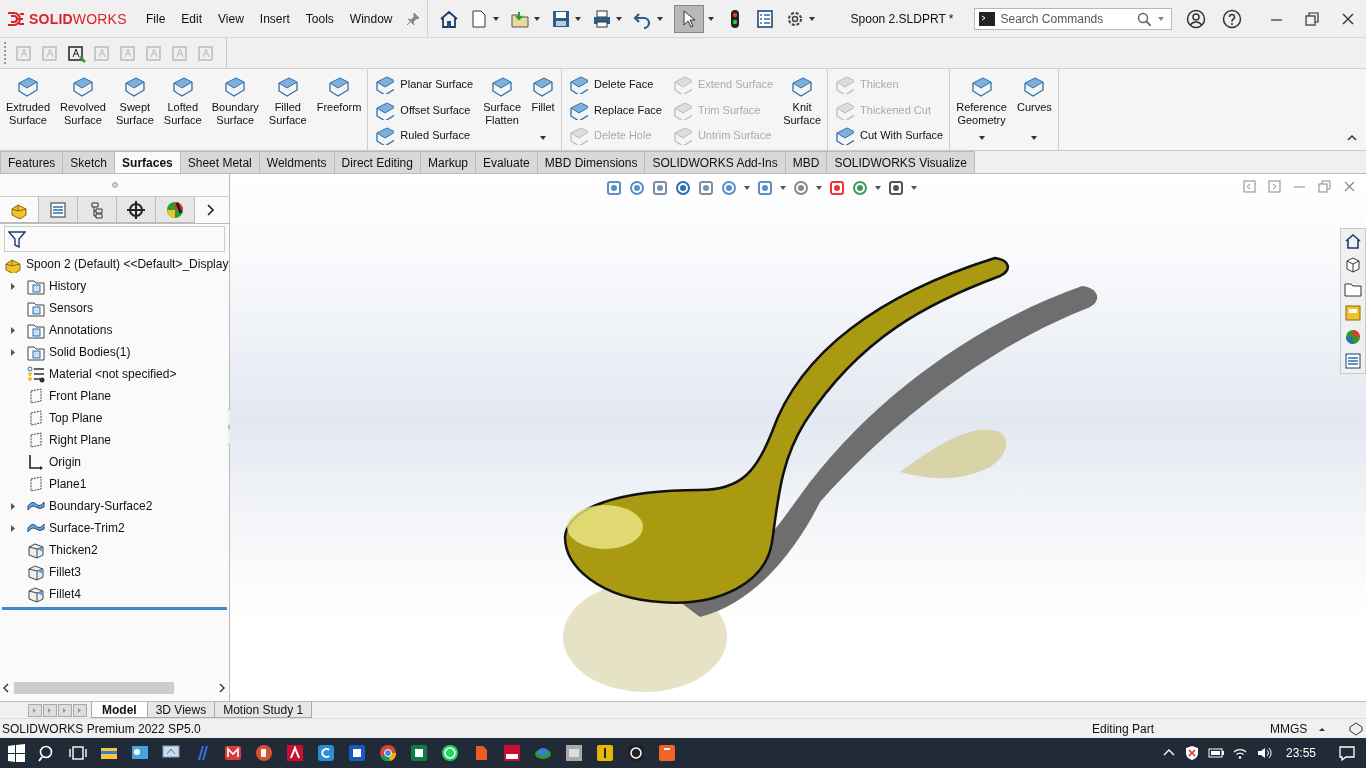  What do you see at coordinates (113, 374) in the screenshot?
I see `tree-item: Material <not specified>` at bounding box center [113, 374].